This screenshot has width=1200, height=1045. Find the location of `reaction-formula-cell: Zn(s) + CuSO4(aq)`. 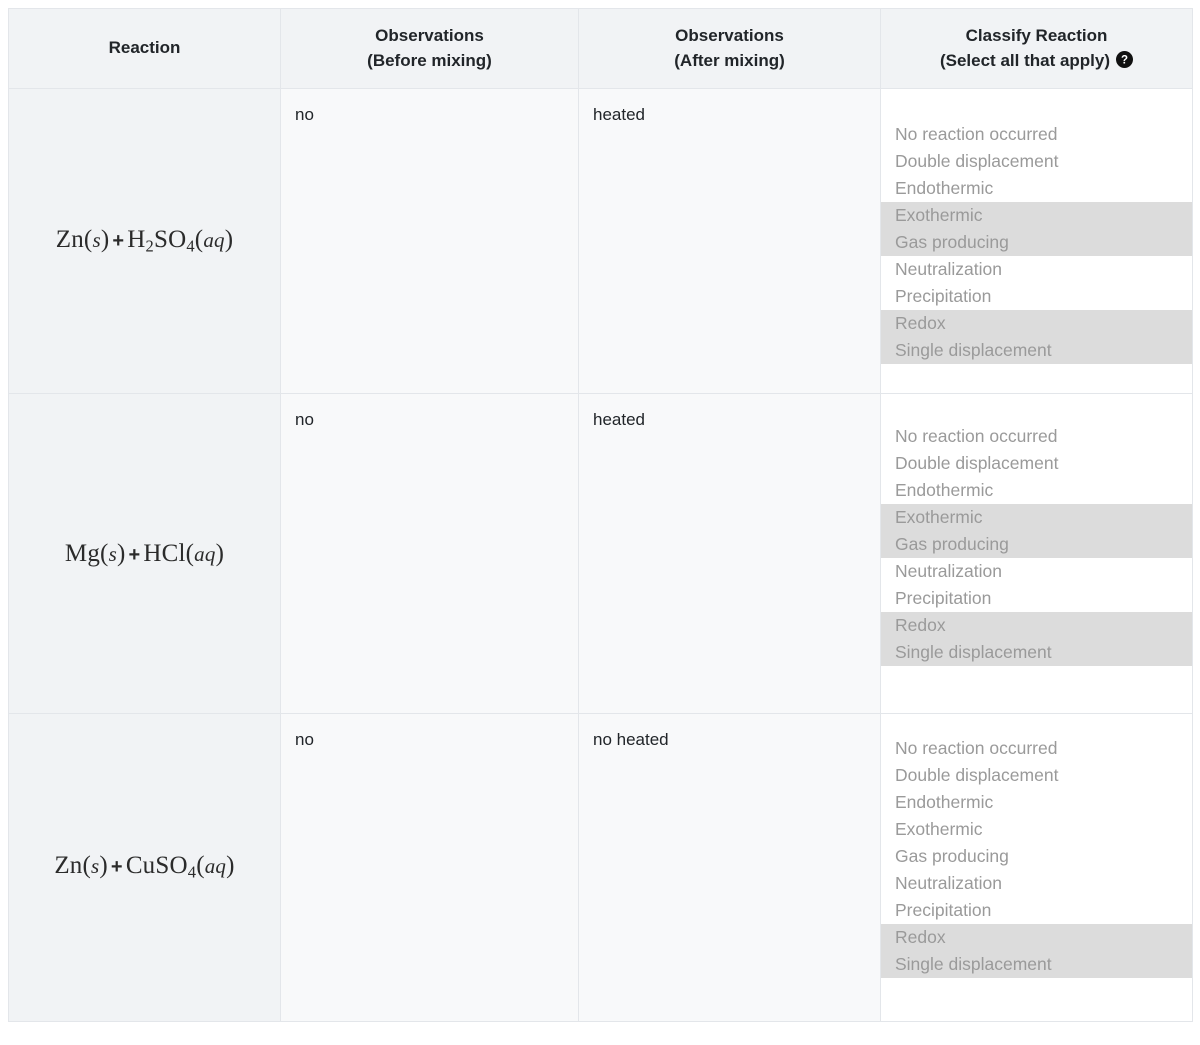

reaction-formula-cell: Zn(s) + CuSO4(aq) is located at coordinates (144, 867).